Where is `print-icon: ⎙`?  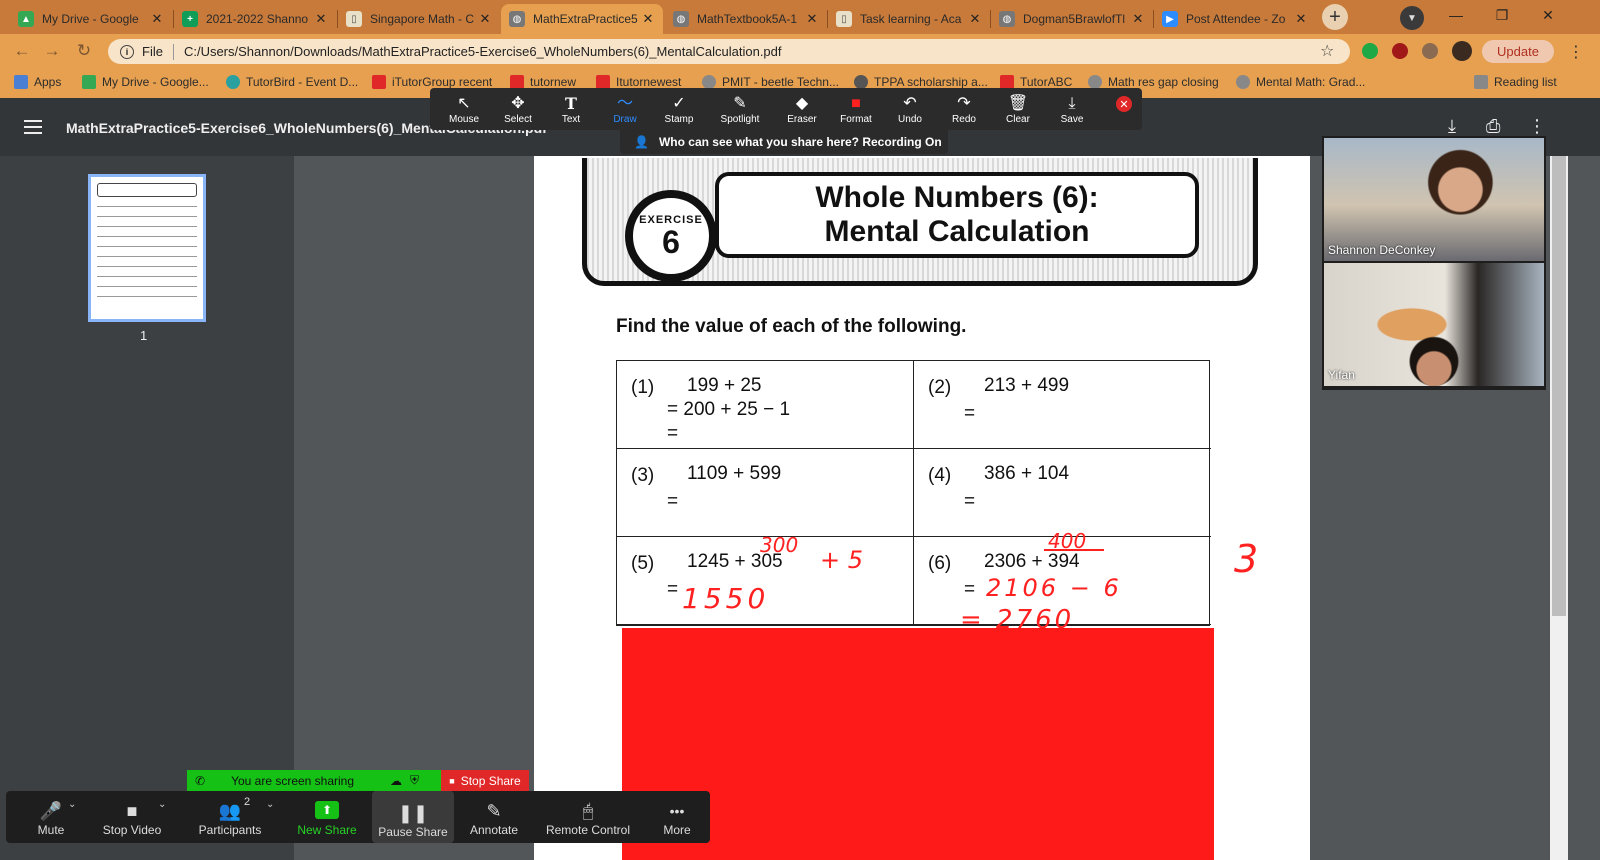 print-icon: ⎙ is located at coordinates (1493, 126).